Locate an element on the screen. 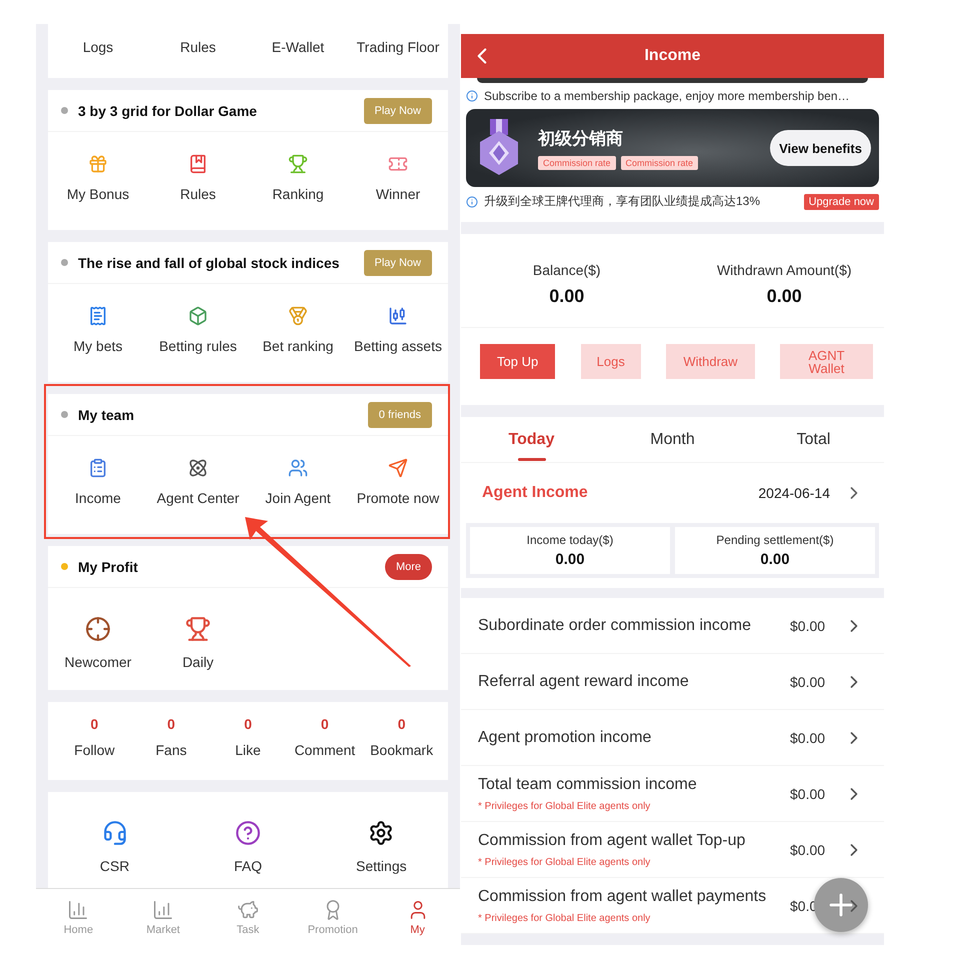  income-row: Referral agent reward income $0.00 is located at coordinates (672, 682).